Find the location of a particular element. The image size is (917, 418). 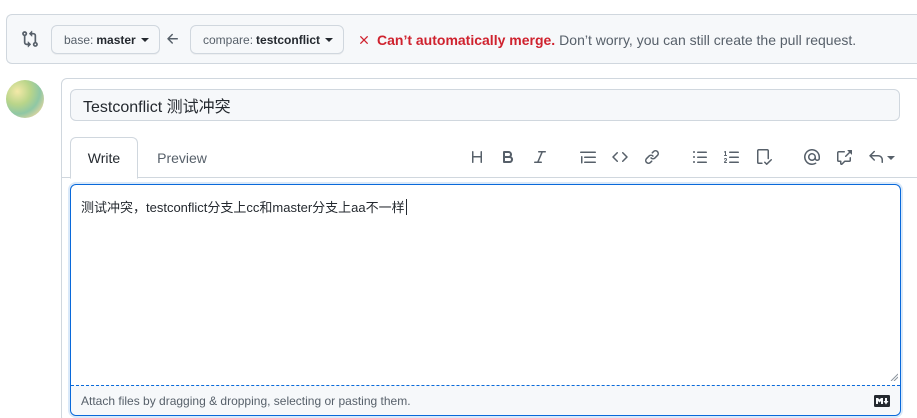

italic-button is located at coordinates (540, 157).